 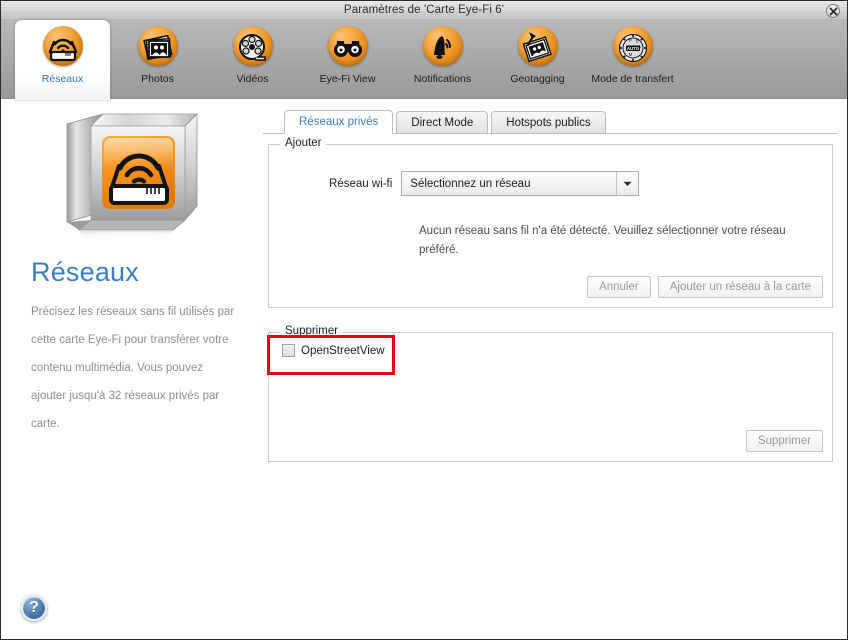 I want to click on toolbar-item-mode-transfert: AUTO P S A M Mode de transfert, so click(x=632, y=59).